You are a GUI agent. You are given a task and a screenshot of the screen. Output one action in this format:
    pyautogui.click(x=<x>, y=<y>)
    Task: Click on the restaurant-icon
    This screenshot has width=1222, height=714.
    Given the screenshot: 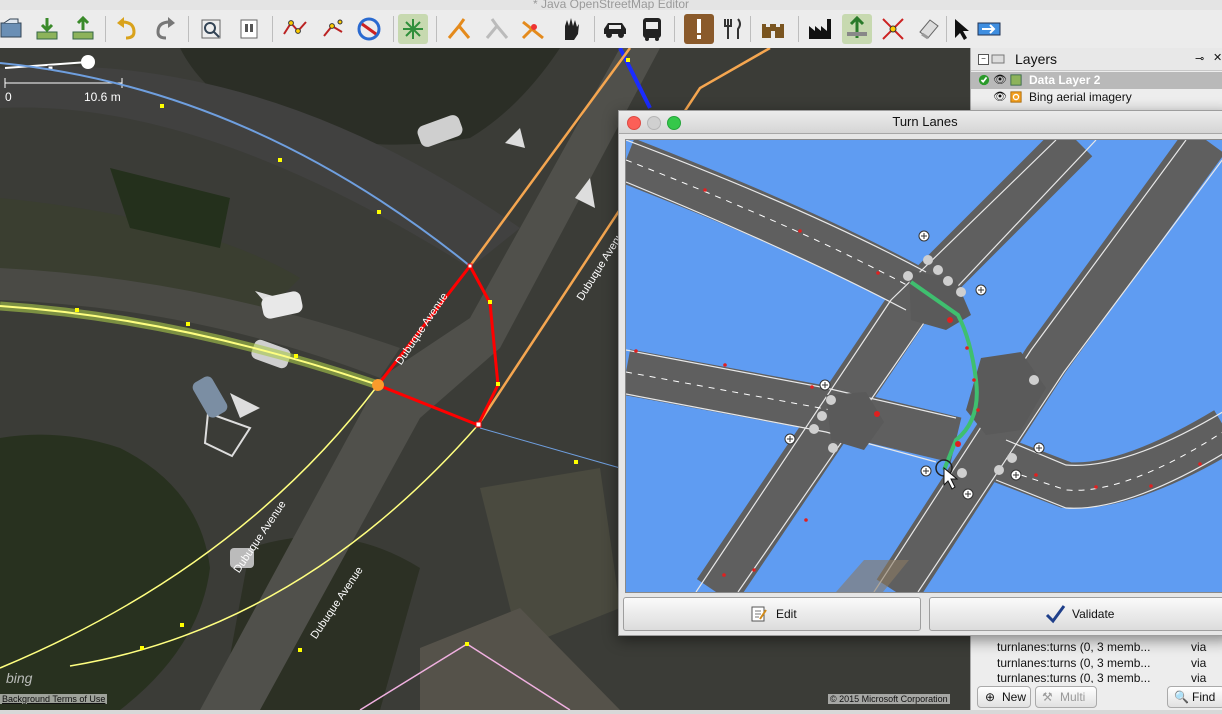 What is the action you would take?
    pyautogui.click(x=733, y=29)
    